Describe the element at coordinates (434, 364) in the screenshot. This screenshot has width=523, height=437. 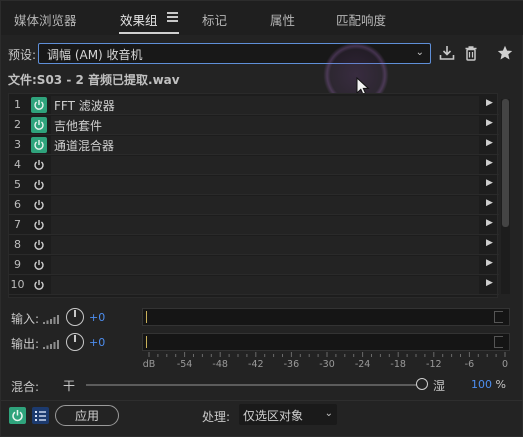
I see `db-tick-label: -12` at that location.